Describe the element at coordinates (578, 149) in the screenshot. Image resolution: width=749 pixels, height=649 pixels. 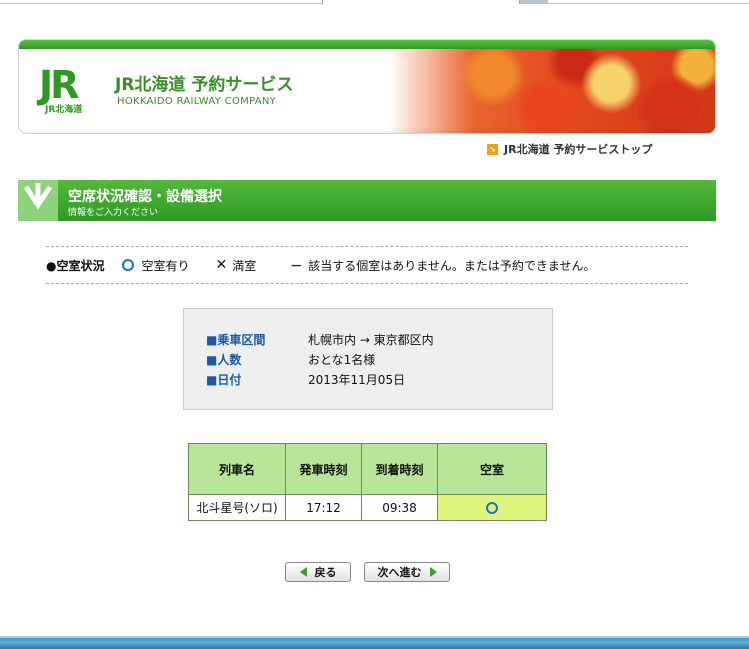
I see `service-top-link-label: JR北海道 予約サービストップ` at that location.